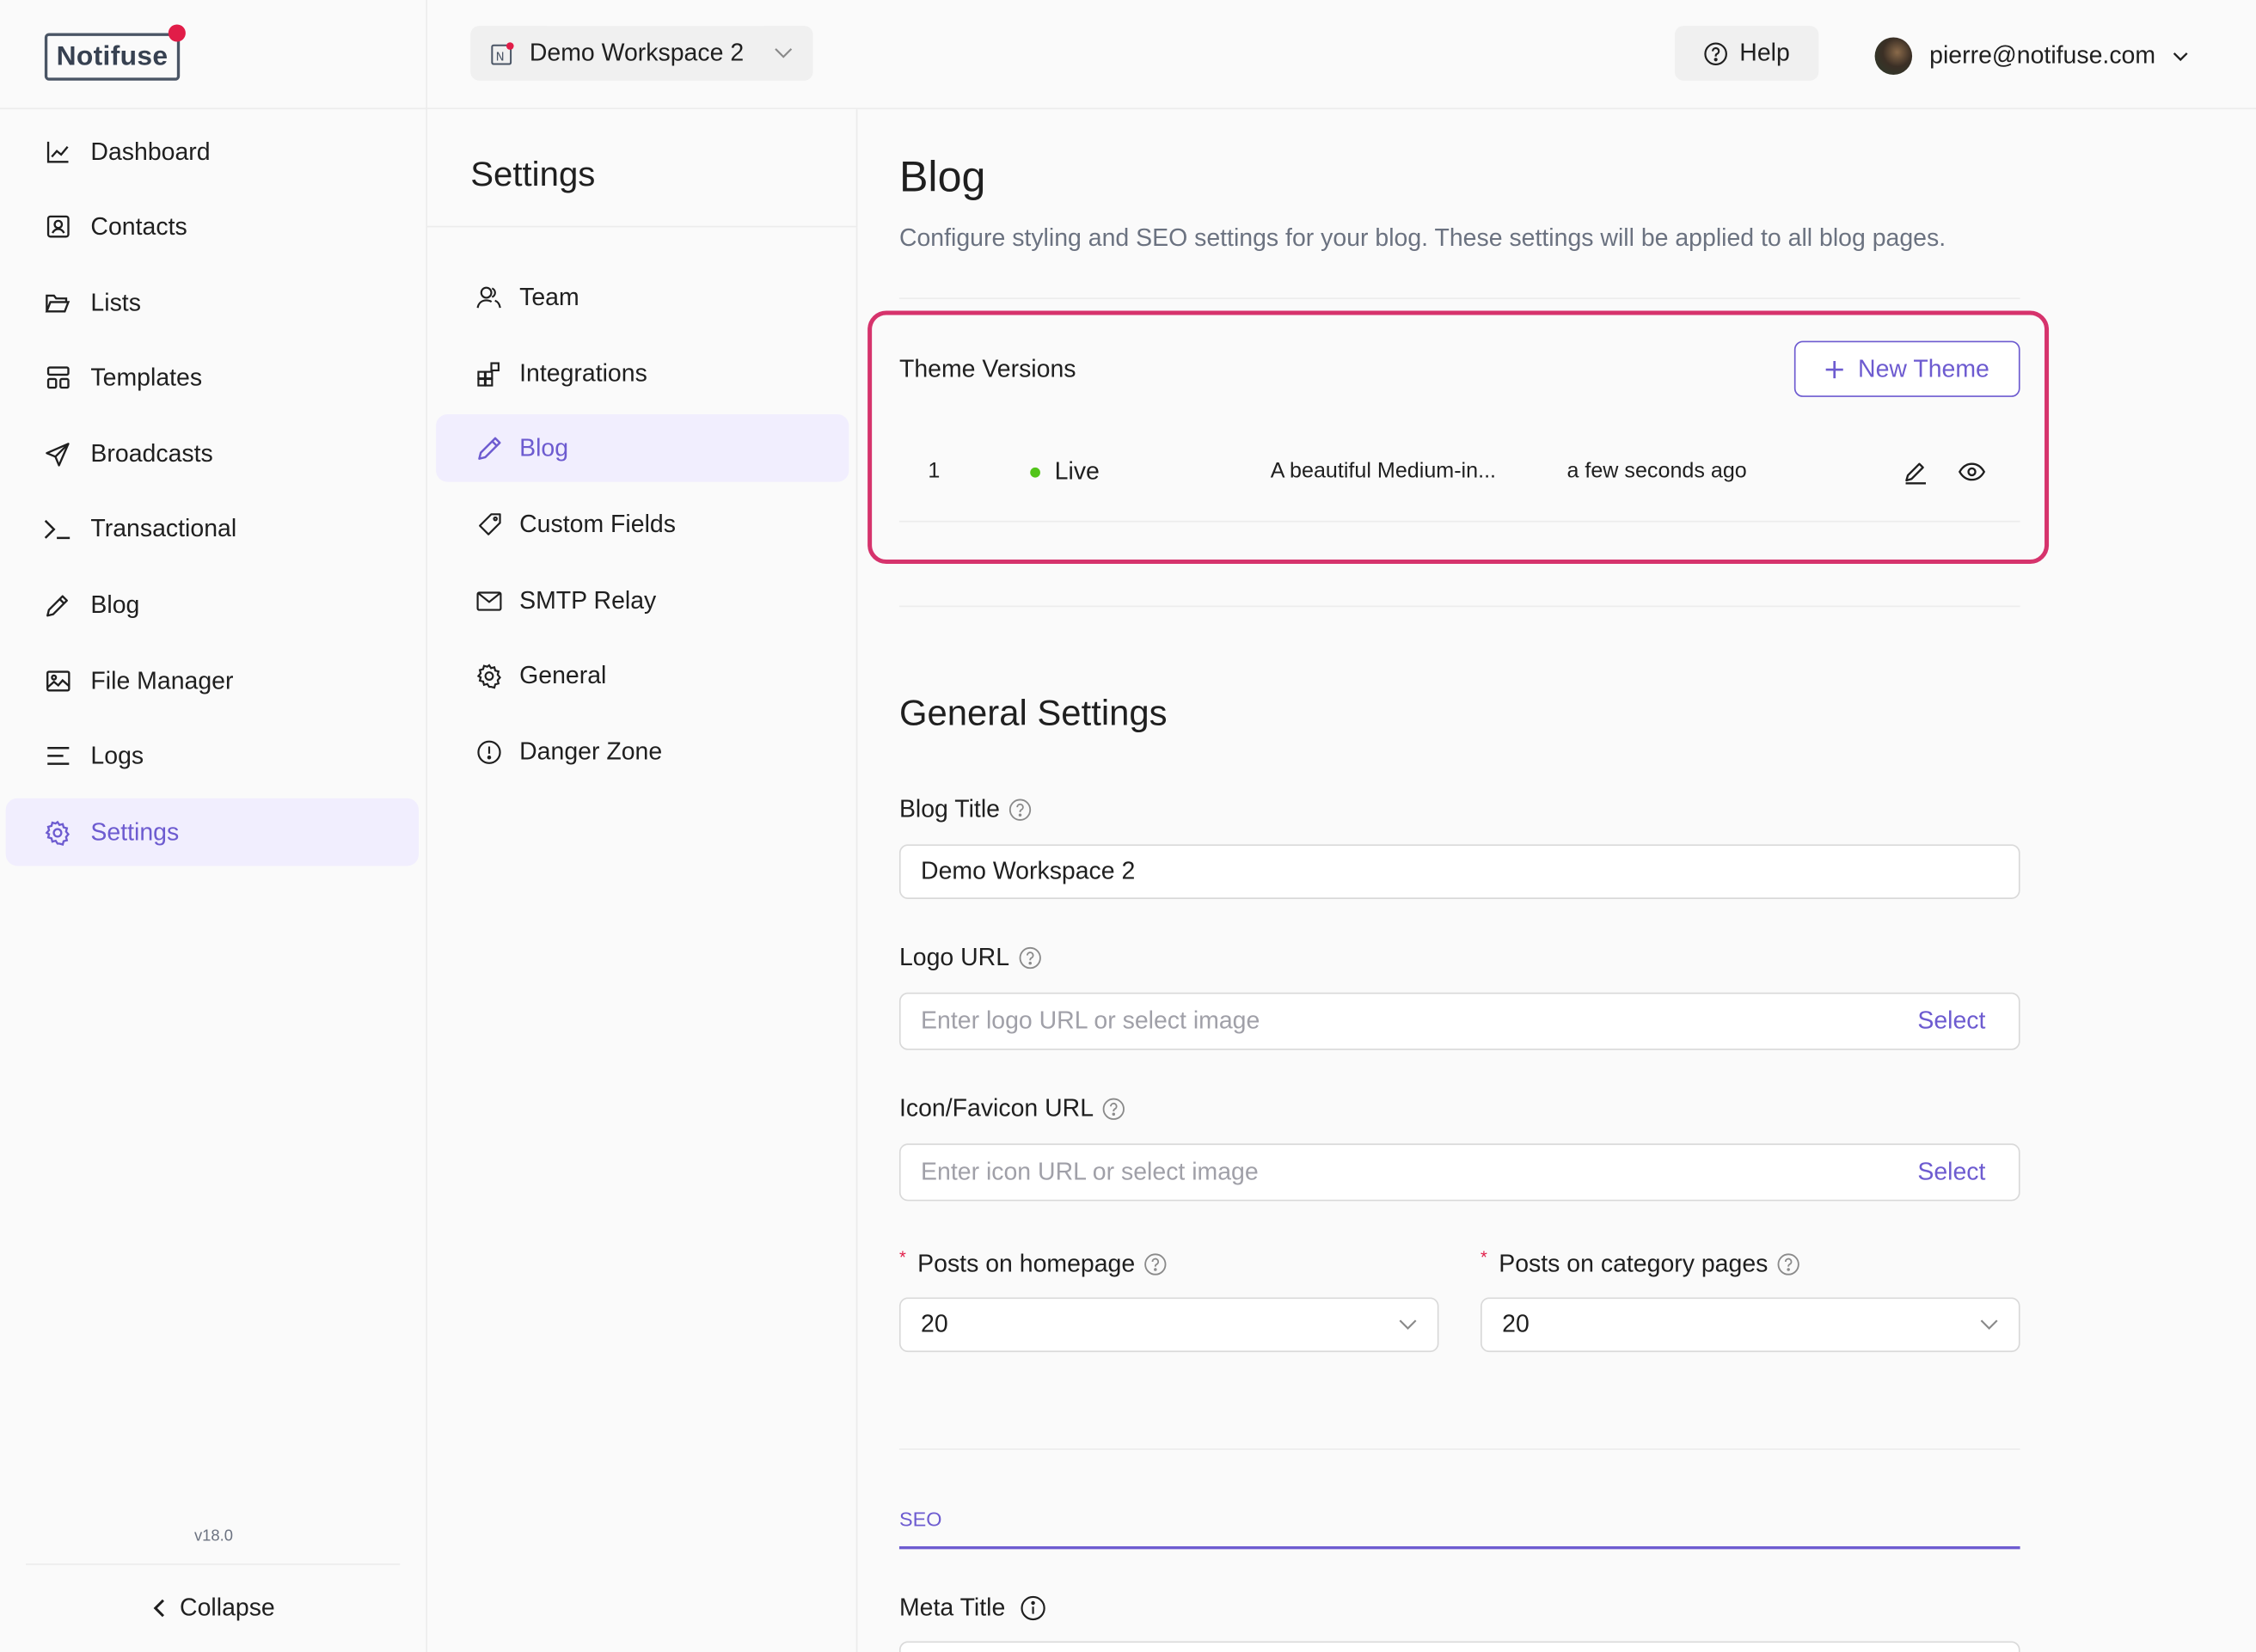 The height and width of the screenshot is (1652, 2256). I want to click on chart-line-icon, so click(57, 152).